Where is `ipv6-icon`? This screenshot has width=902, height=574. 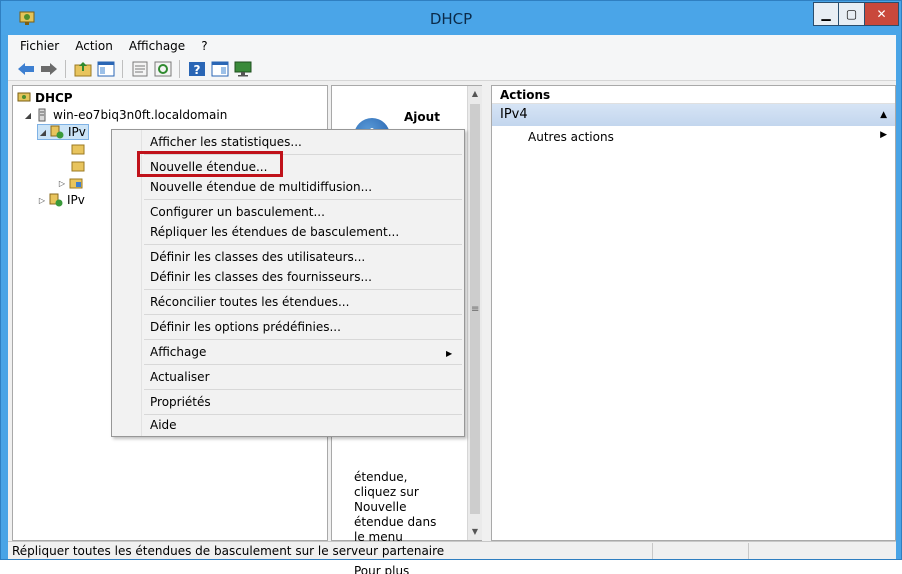 ipv6-icon is located at coordinates (56, 200).